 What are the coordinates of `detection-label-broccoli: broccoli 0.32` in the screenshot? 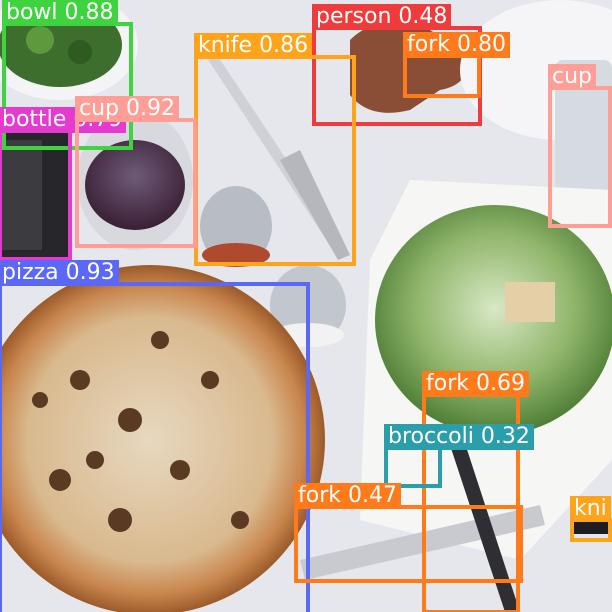 It's located at (459, 437).